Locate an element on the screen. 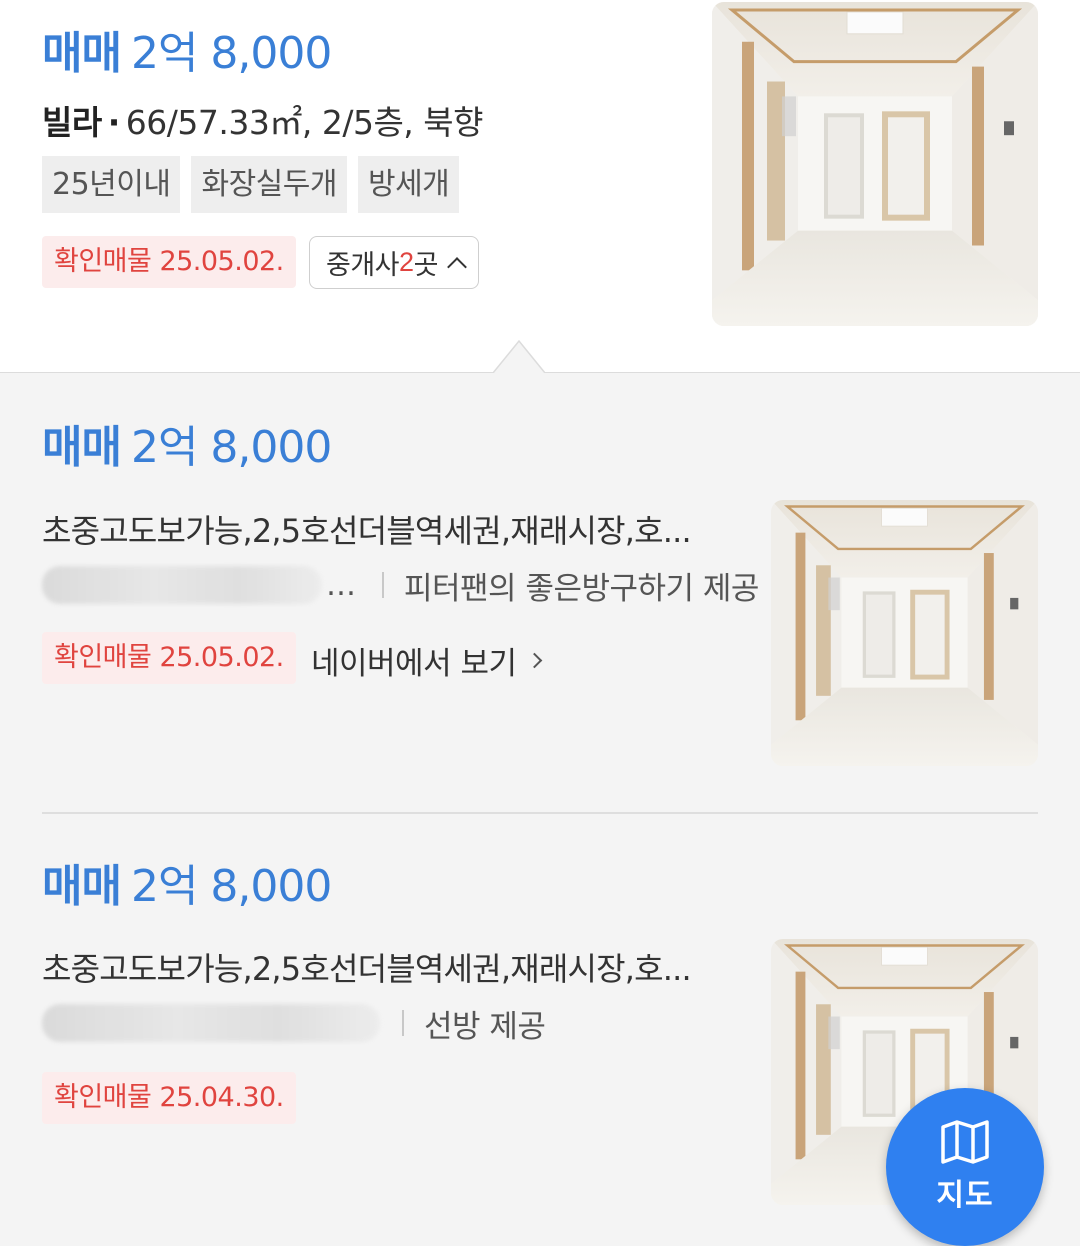 The image size is (1080, 1246). broker-toggle-button: 중개사 2곳 is located at coordinates (394, 262).